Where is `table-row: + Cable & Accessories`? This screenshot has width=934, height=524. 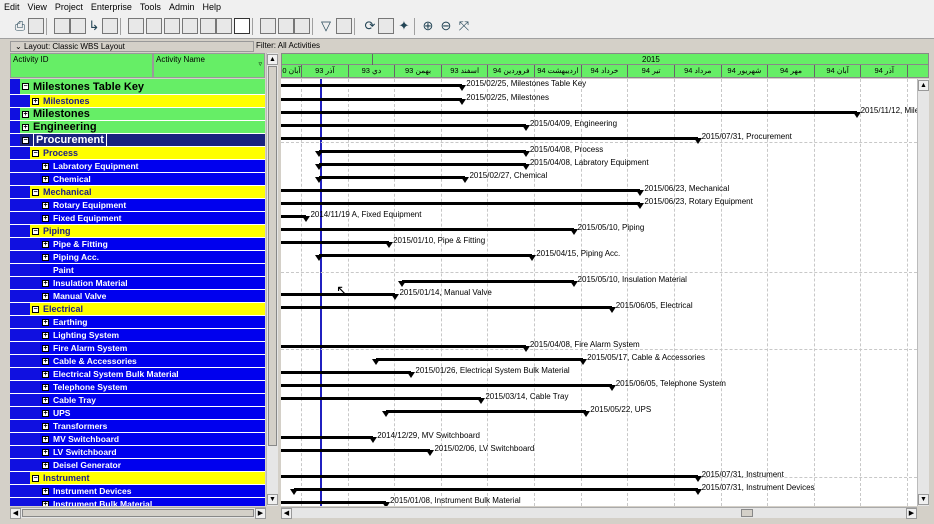
table-row: + Cable & Accessories is located at coordinates (137, 361).